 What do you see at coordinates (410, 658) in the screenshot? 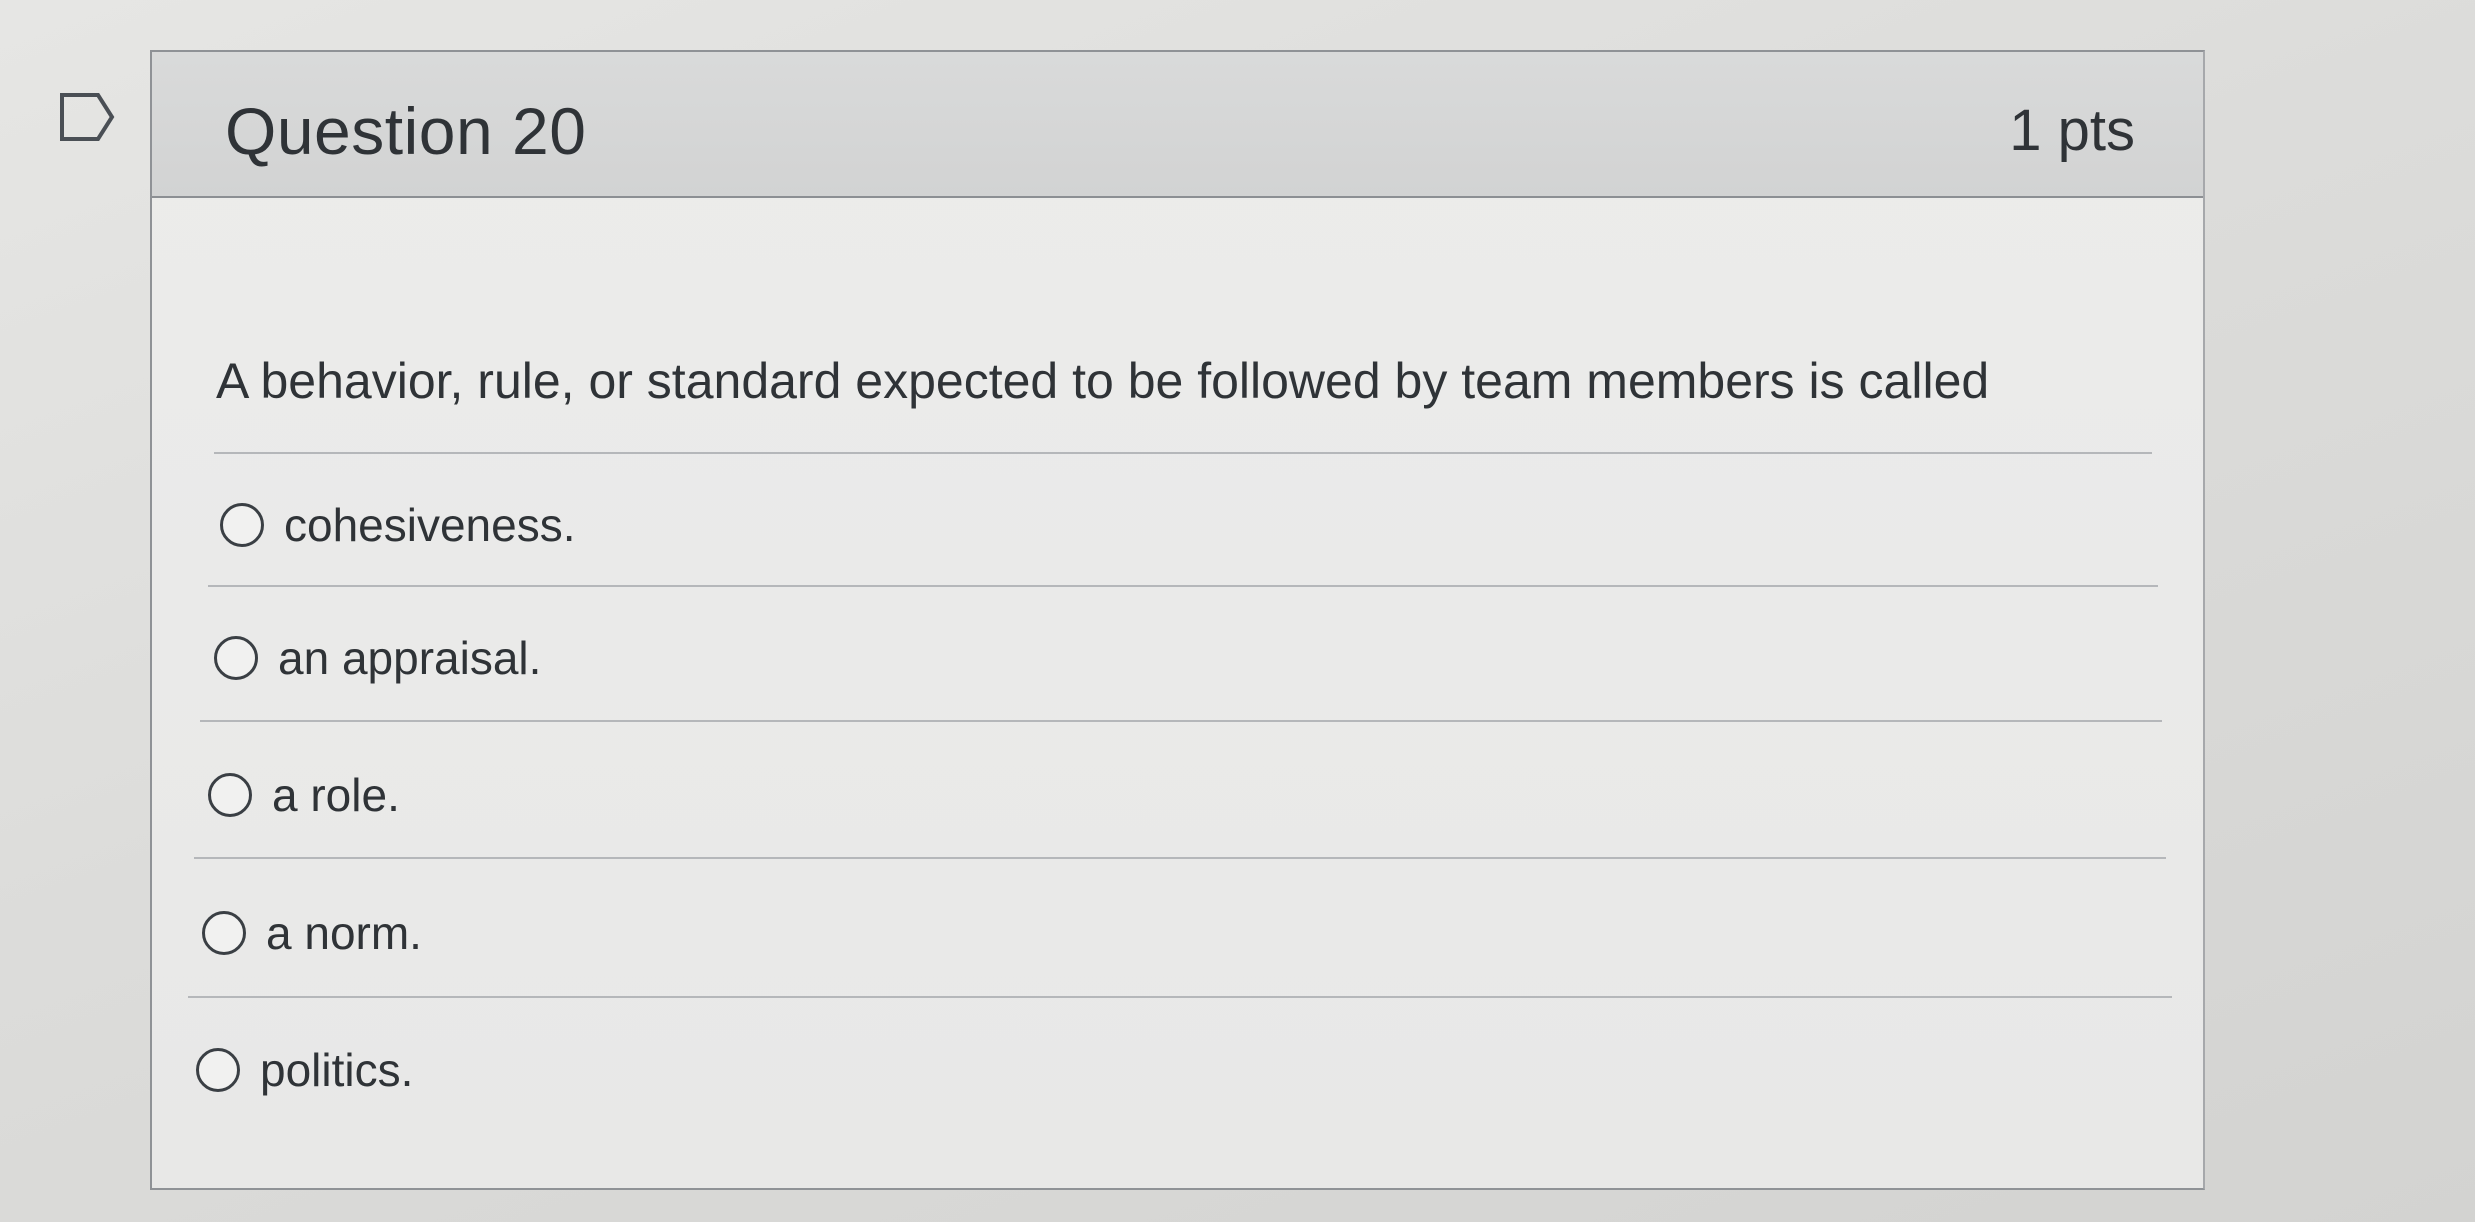
I see `answer-label: an appraisal.` at bounding box center [410, 658].